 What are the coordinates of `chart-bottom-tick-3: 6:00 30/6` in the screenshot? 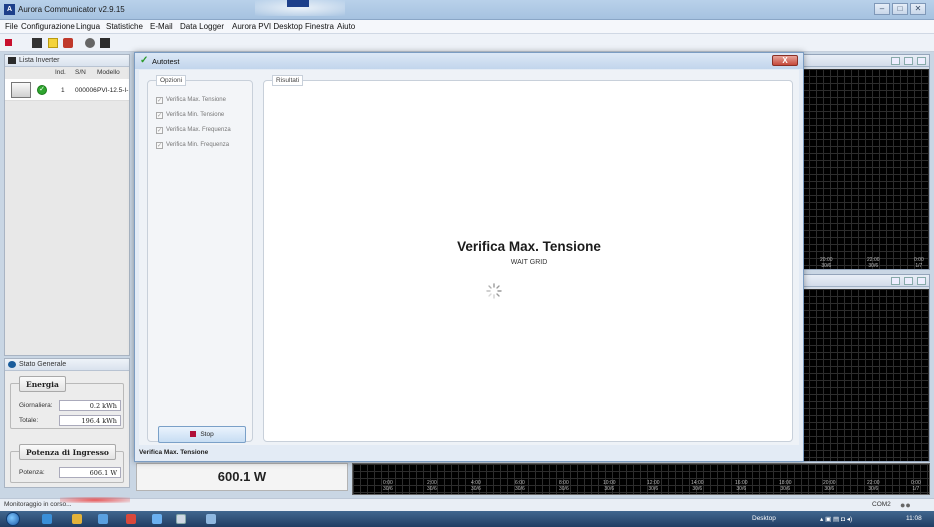 It's located at (520, 486).